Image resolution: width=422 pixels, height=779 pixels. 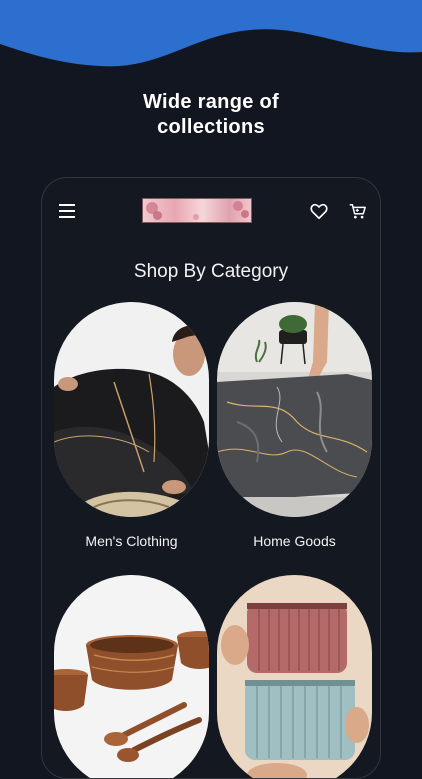 I want to click on wooden-bowls-image, so click(x=131, y=676).